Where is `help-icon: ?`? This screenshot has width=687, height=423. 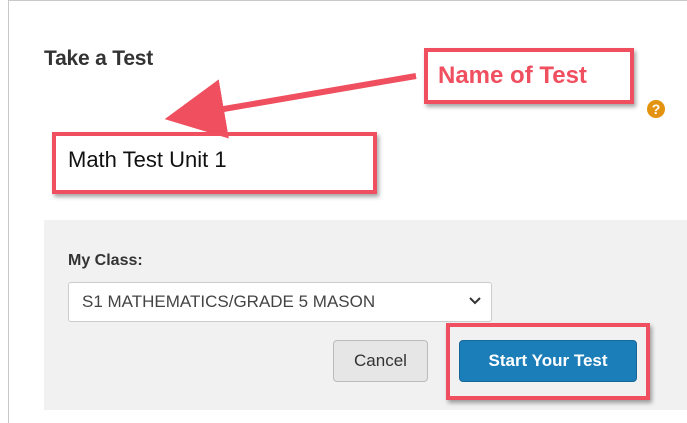
help-icon: ? is located at coordinates (656, 109).